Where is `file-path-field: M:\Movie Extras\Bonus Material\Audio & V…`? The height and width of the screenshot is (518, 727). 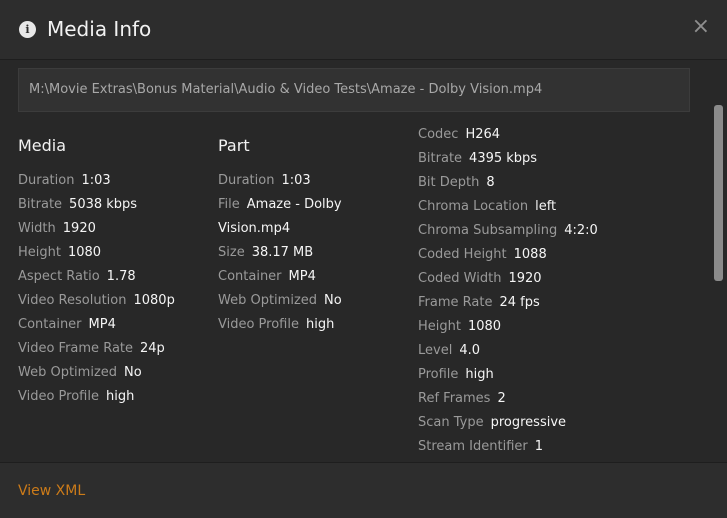
file-path-field: M:\Movie Extras\Bonus Material\Audio & V… is located at coordinates (354, 90).